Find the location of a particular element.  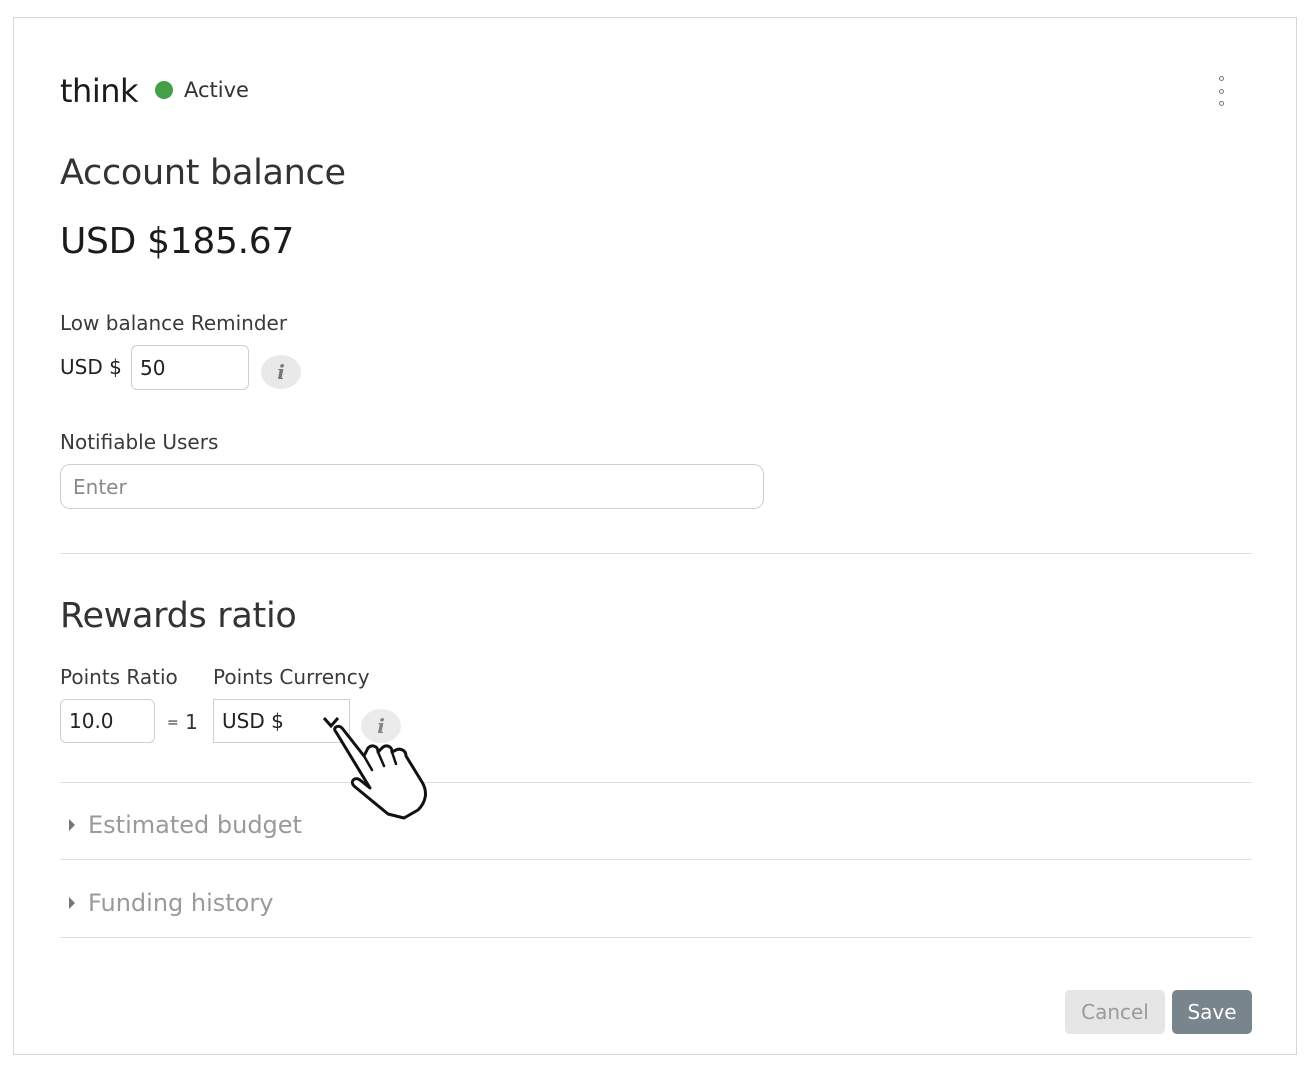

rewards-ratio-heading: Rewards ratio is located at coordinates (178, 616).